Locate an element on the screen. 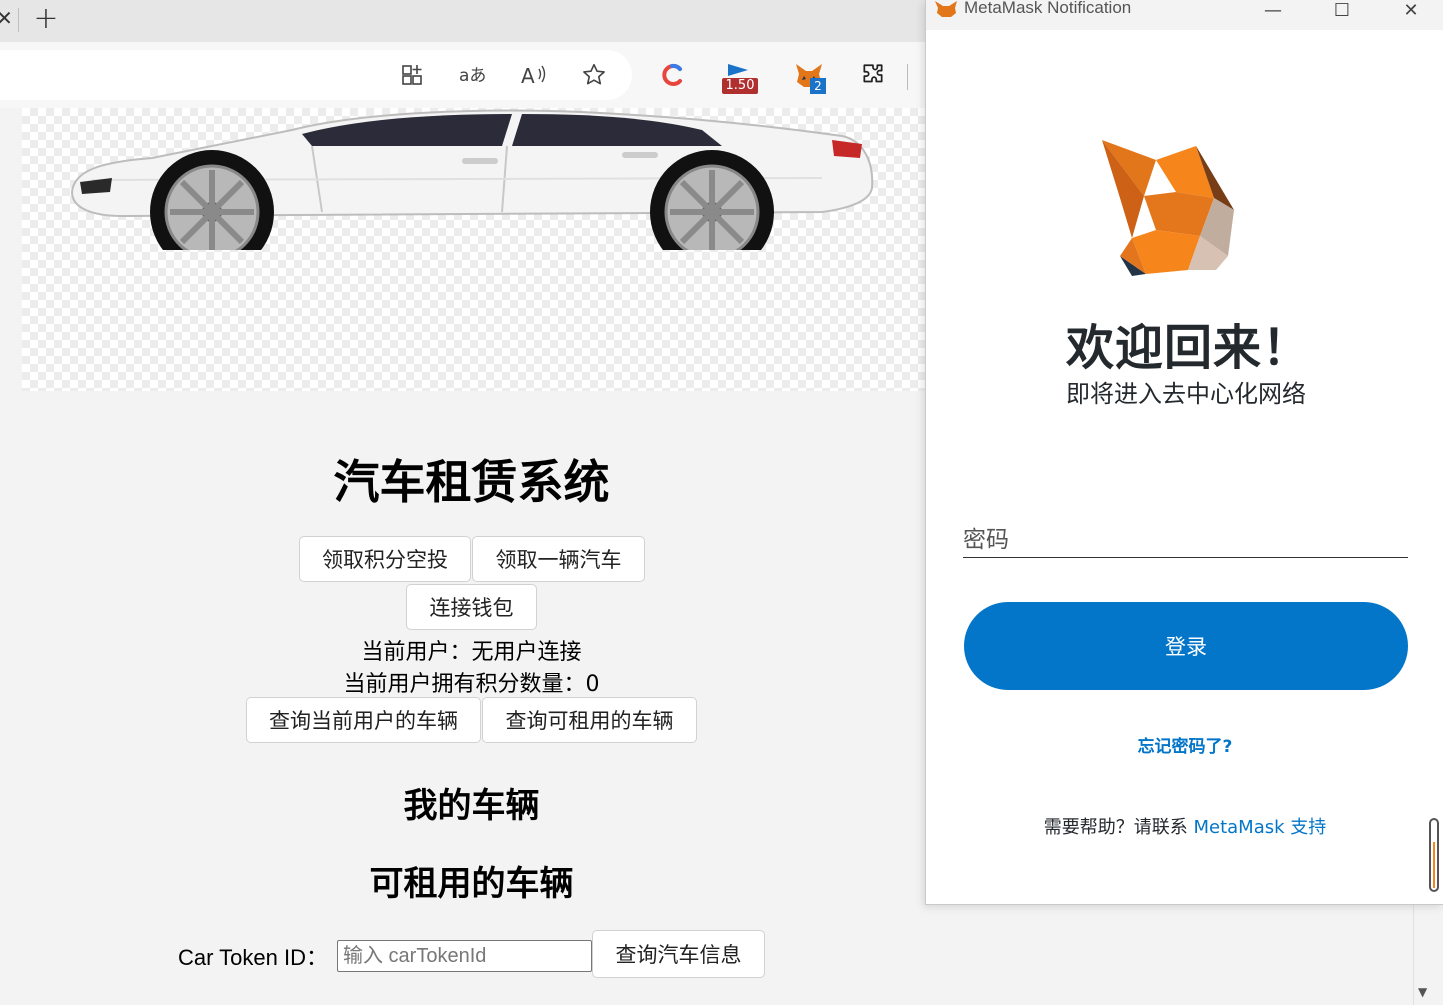 This screenshot has width=1443, height=1005. close-window-icon: ✕ is located at coordinates (1411, 12).